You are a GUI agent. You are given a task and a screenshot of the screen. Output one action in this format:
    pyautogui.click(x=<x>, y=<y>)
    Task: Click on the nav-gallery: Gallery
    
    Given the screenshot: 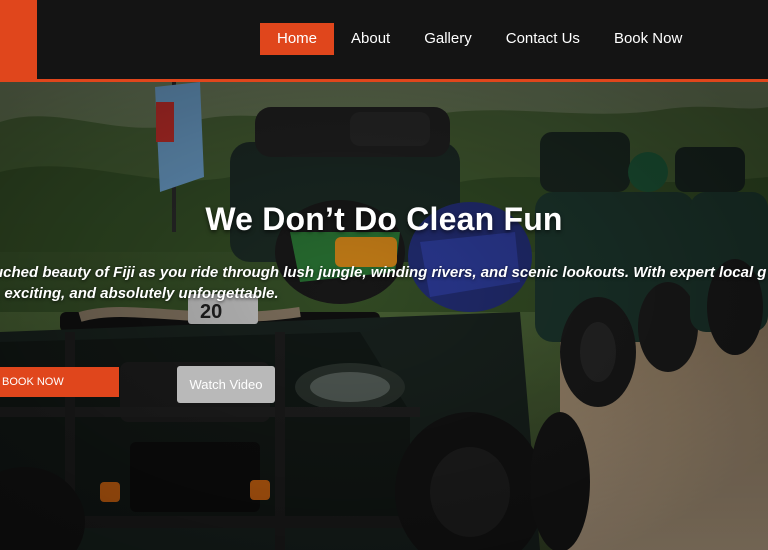 What is the action you would take?
    pyautogui.click(x=448, y=39)
    